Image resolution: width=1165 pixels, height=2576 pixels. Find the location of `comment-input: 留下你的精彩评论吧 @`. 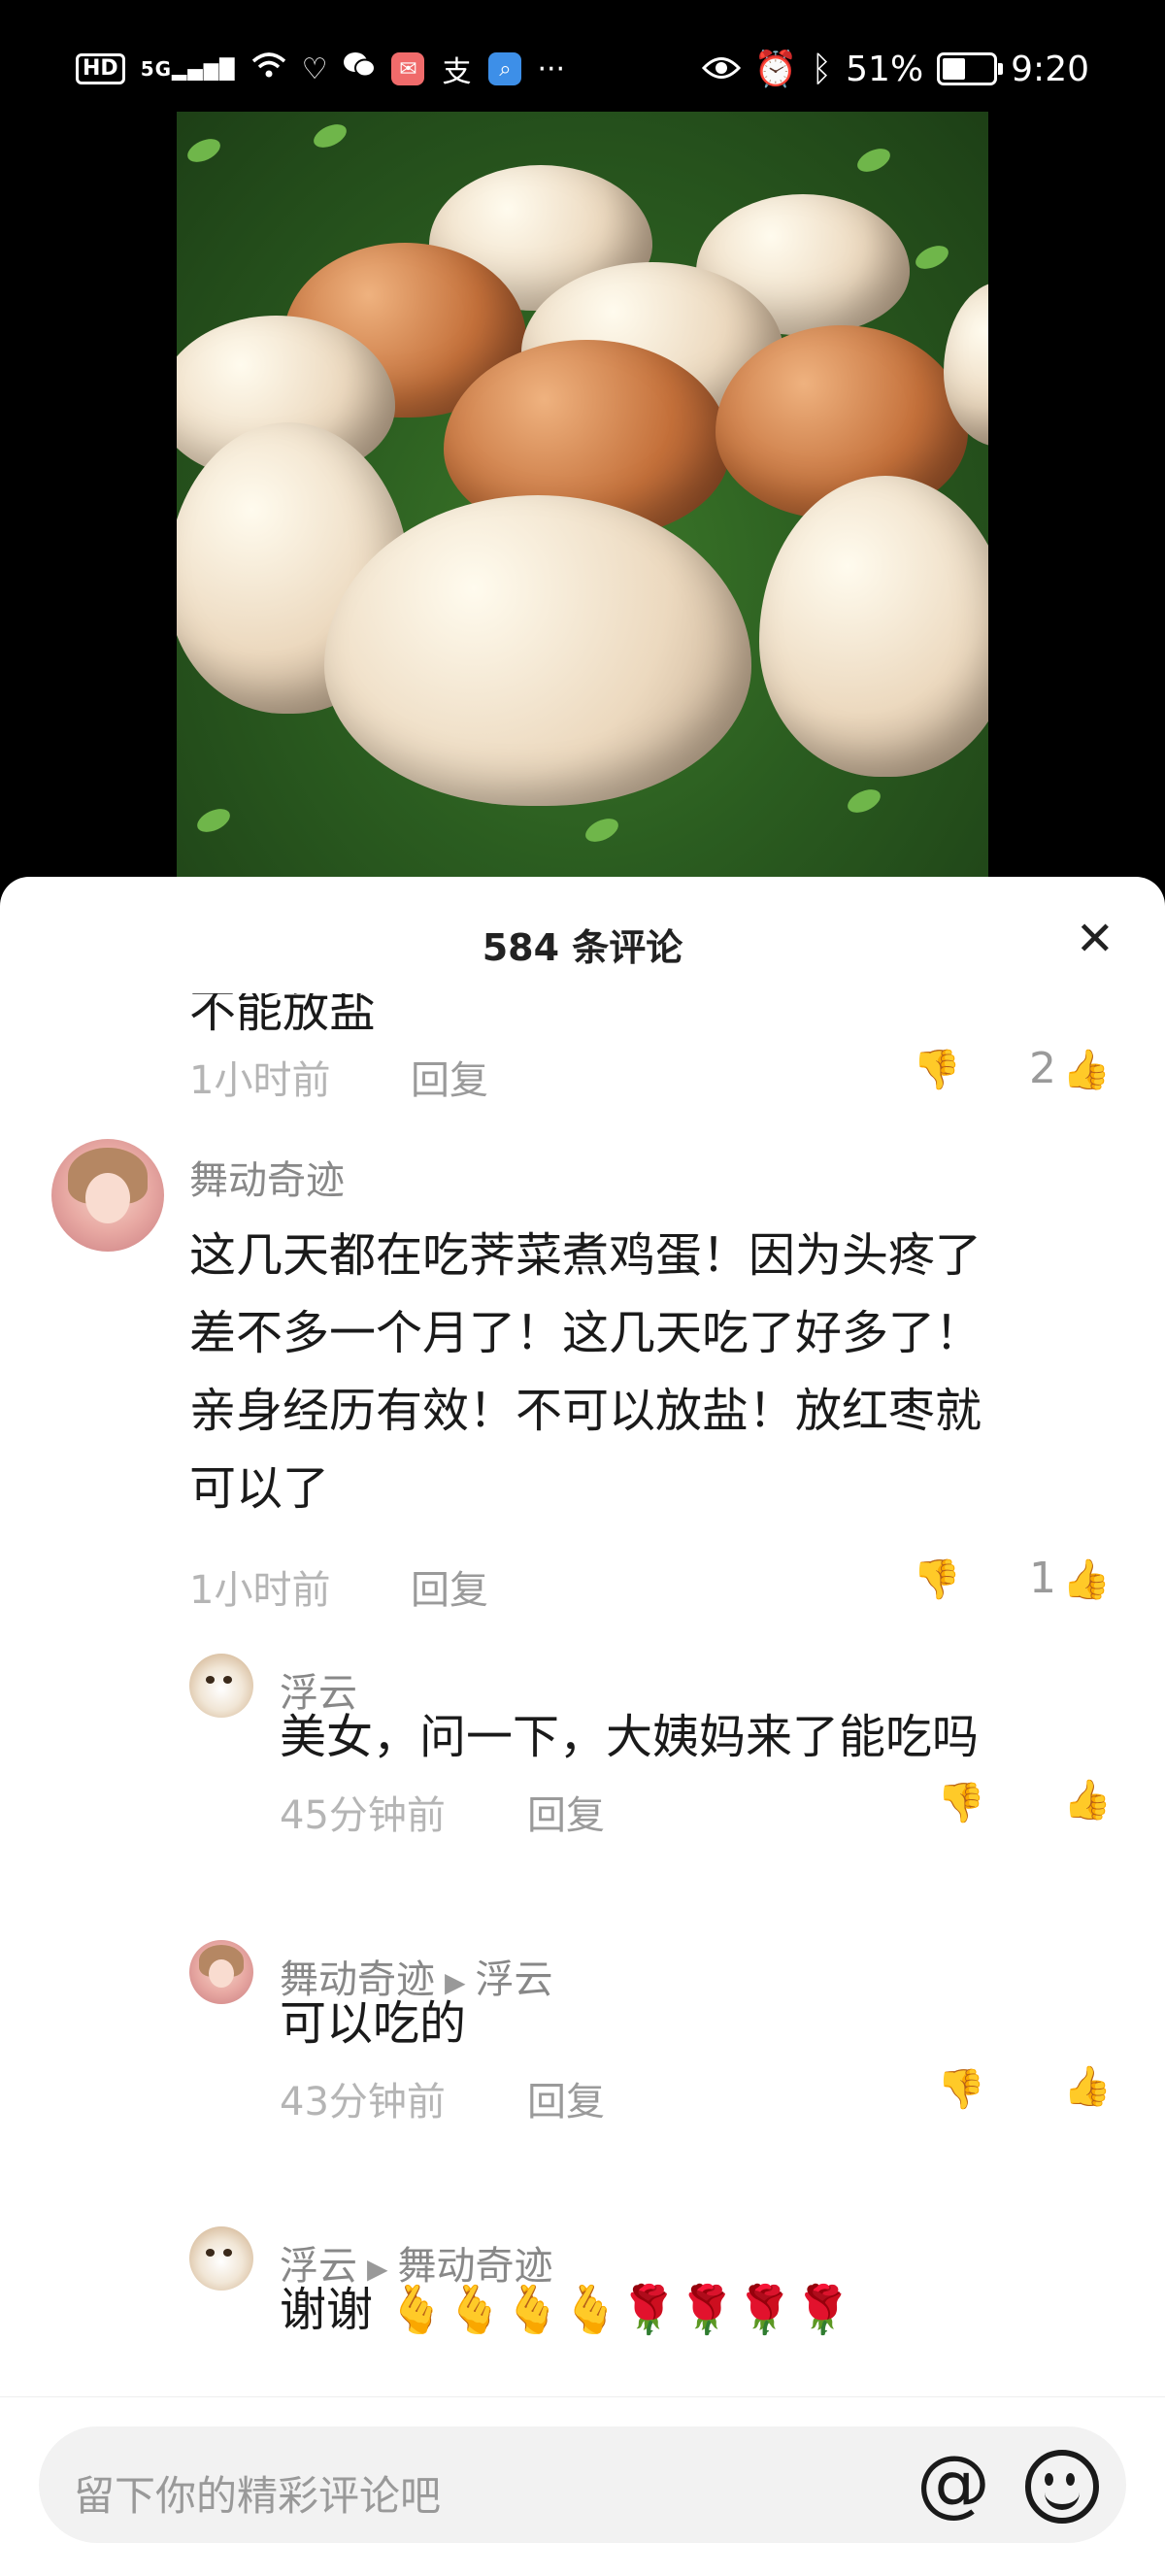

comment-input: 留下你的精彩评论吧 @ is located at coordinates (582, 2484).